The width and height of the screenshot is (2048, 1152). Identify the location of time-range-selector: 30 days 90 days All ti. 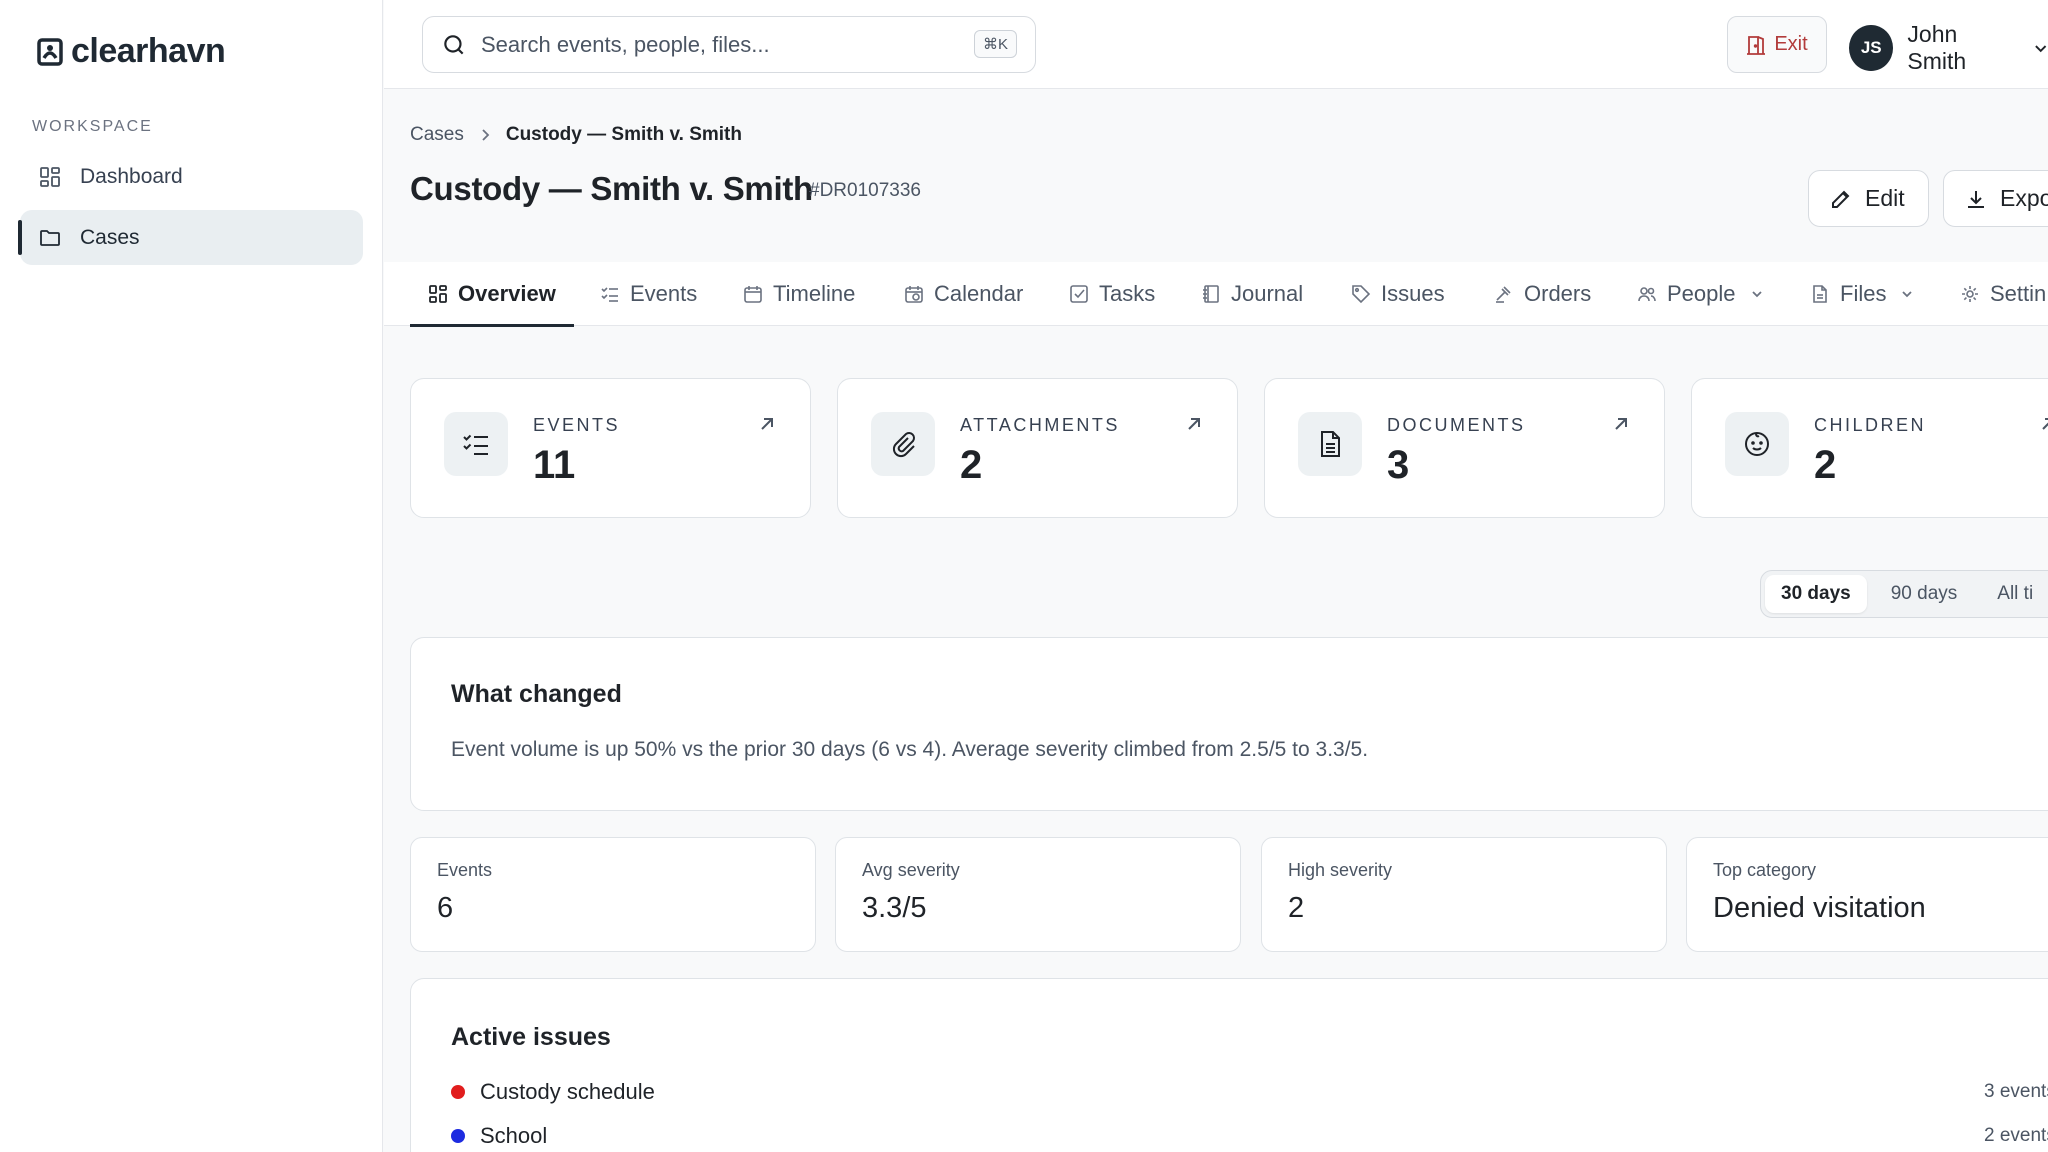
(1904, 594).